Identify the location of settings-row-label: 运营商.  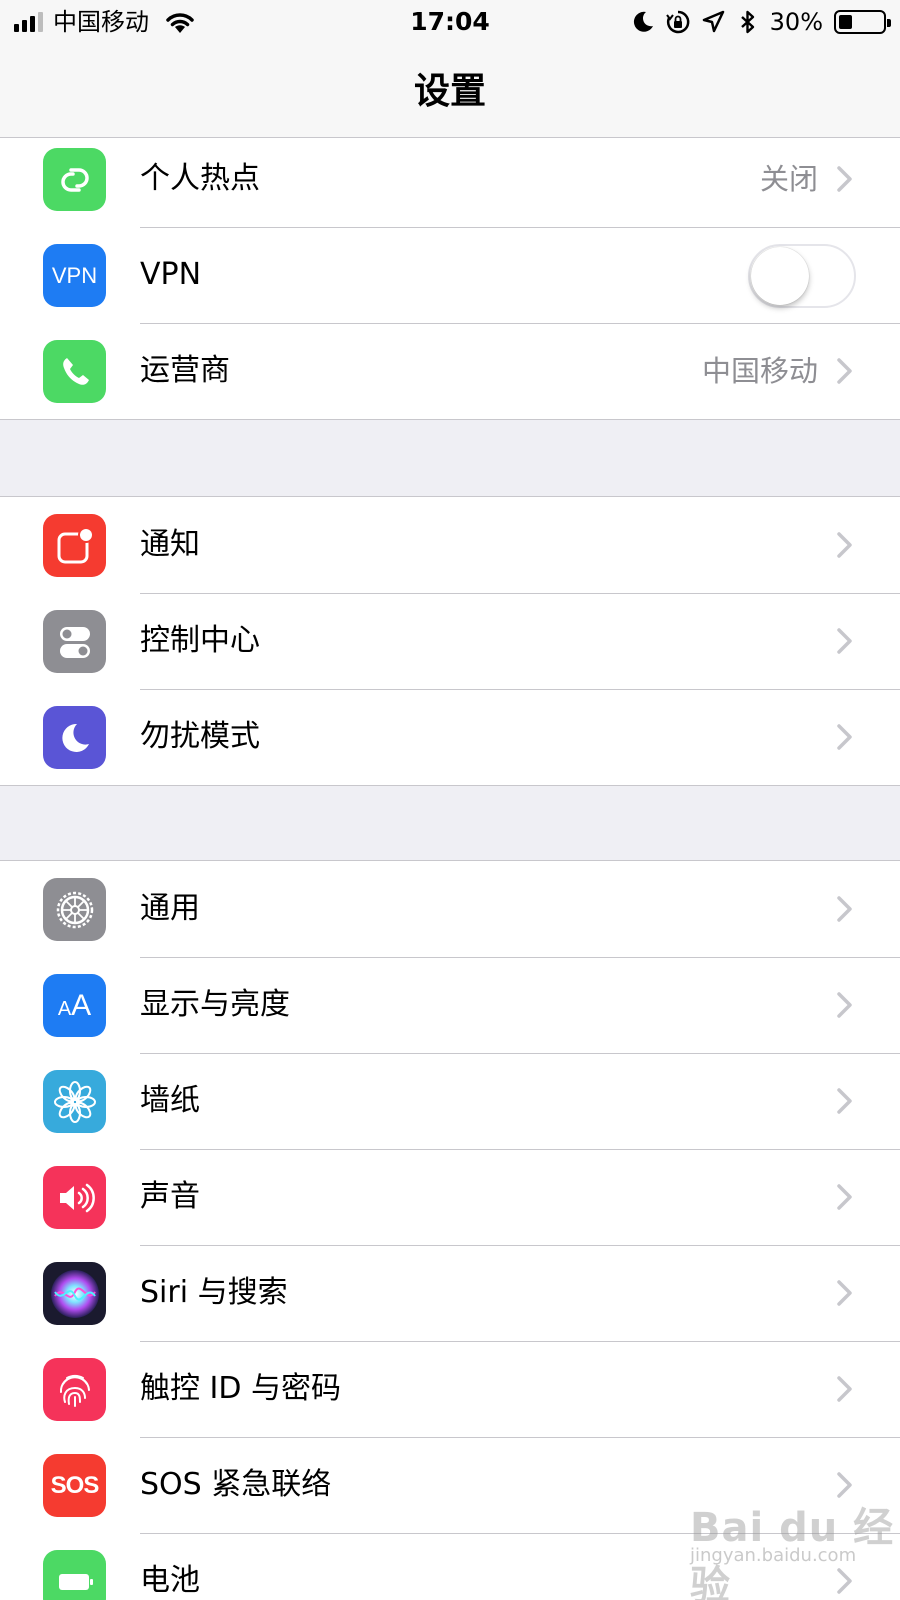
(185, 370).